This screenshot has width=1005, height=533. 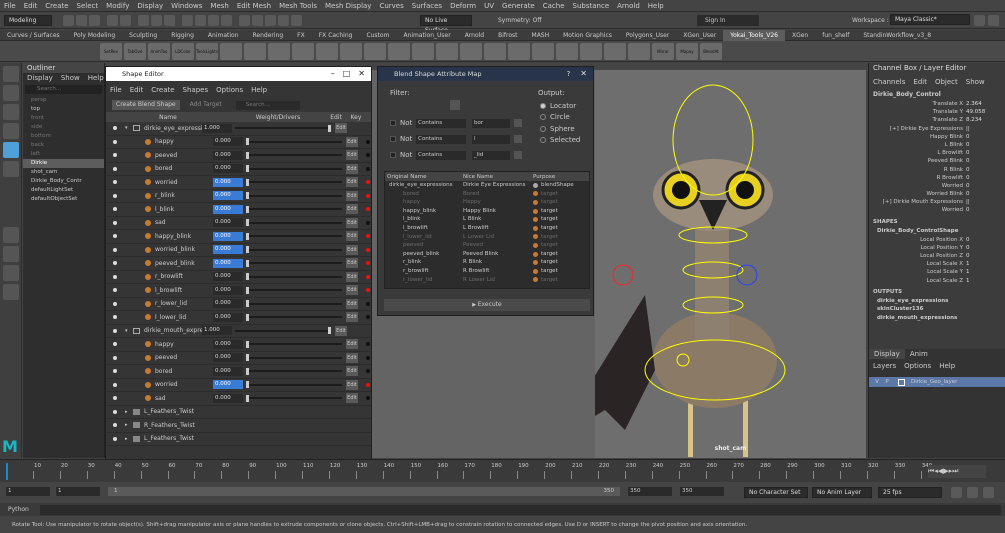 What do you see at coordinates (491, 155) in the screenshot?
I see `filter-value-input: _lid` at bounding box center [491, 155].